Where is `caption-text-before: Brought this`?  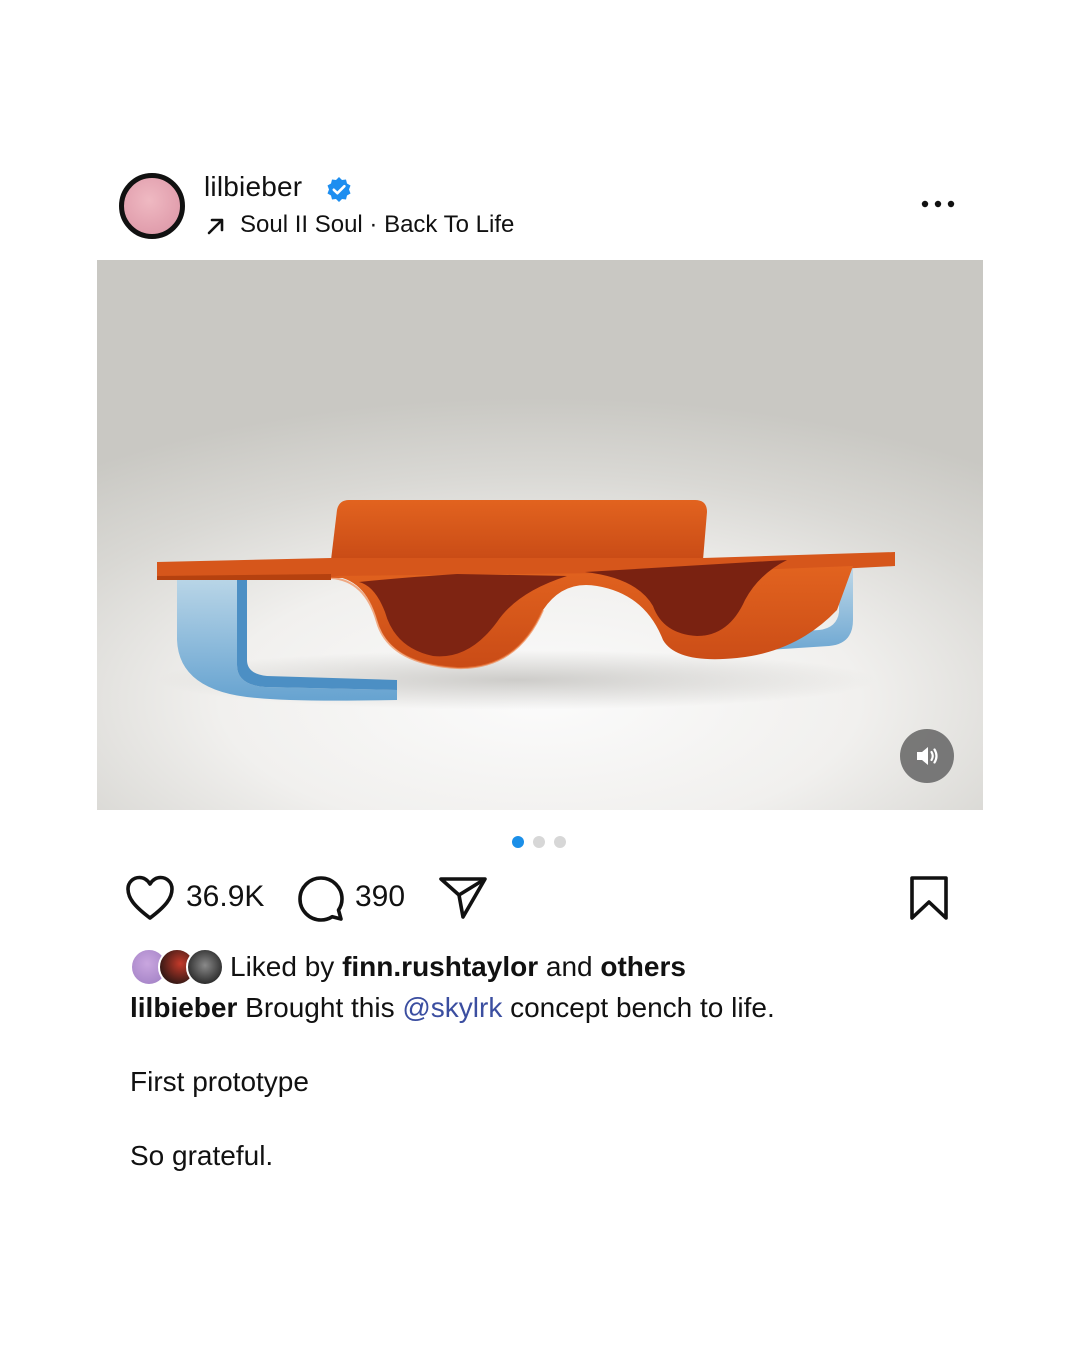
caption-text-before: Brought this is located at coordinates (320, 1007).